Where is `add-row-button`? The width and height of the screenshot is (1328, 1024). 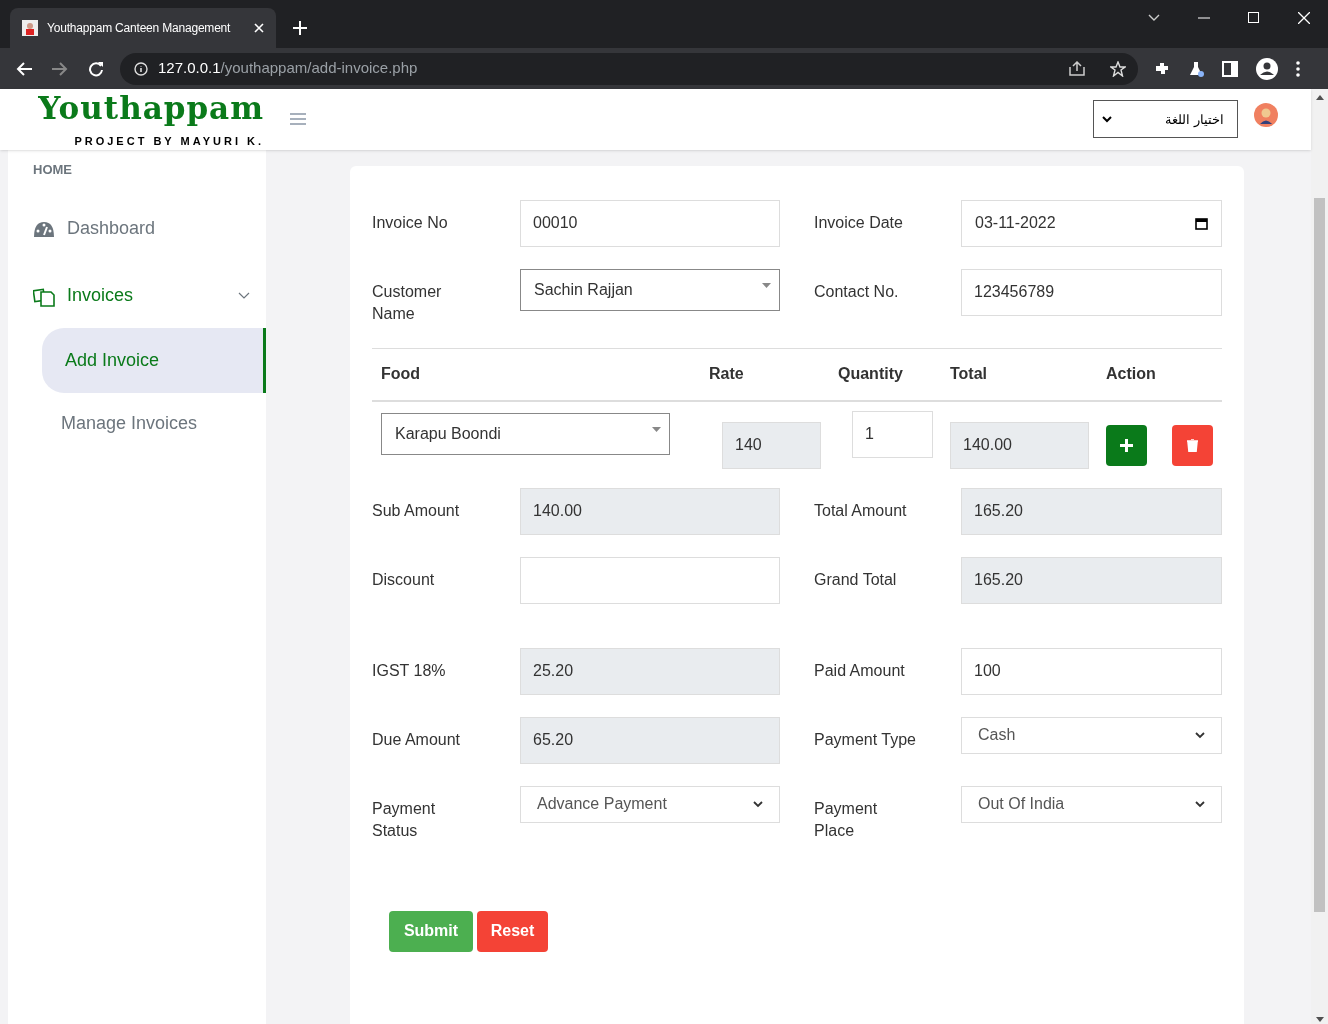
add-row-button is located at coordinates (1126, 445).